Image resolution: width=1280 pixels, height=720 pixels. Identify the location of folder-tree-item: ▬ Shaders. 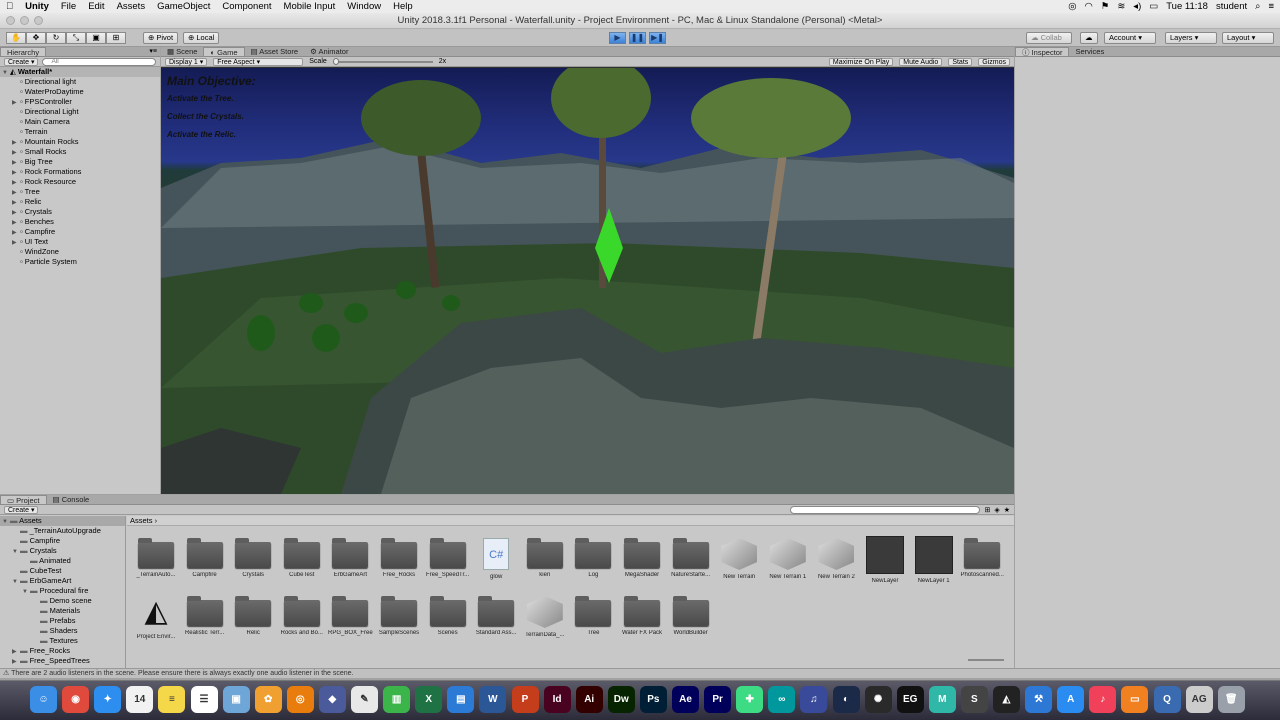
(62, 631).